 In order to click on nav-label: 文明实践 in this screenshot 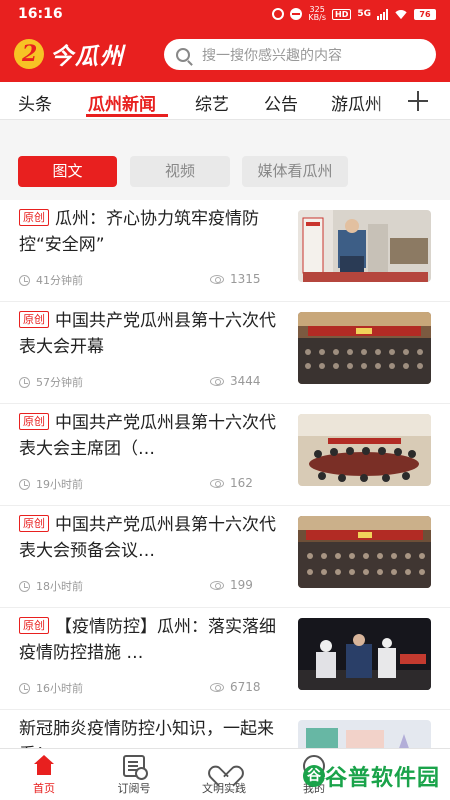, I will do `click(224, 788)`.